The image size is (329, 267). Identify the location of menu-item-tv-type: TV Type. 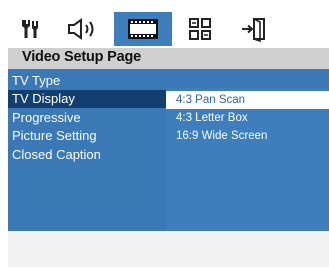
(87, 81).